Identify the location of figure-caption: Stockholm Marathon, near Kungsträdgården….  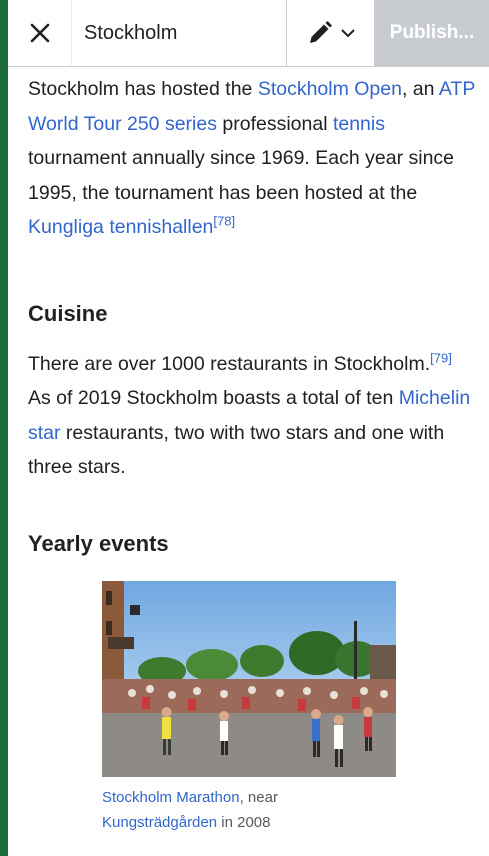
(190, 809).